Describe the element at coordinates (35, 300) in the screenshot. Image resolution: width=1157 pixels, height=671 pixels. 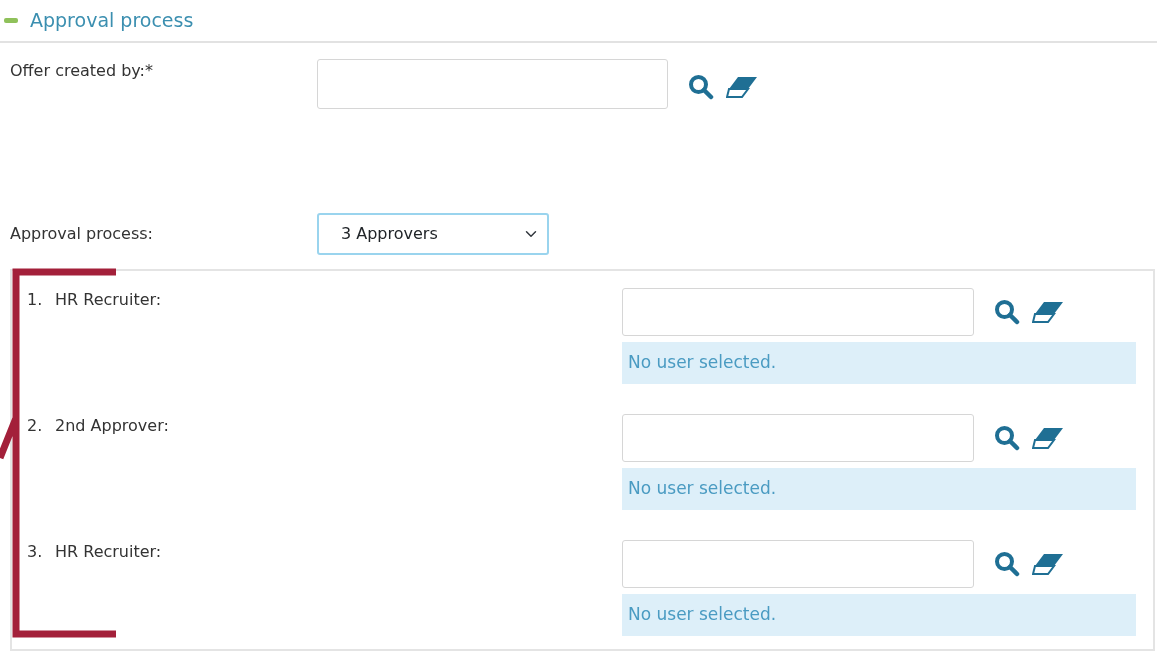
I see `step-number: 1.` at that location.